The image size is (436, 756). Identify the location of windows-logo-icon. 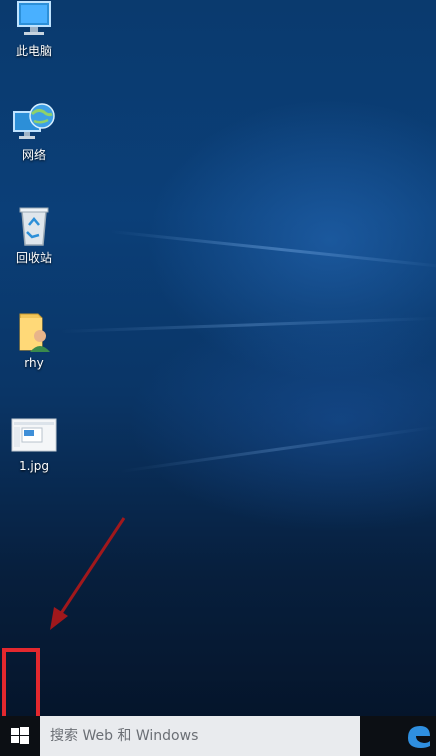
(20, 735).